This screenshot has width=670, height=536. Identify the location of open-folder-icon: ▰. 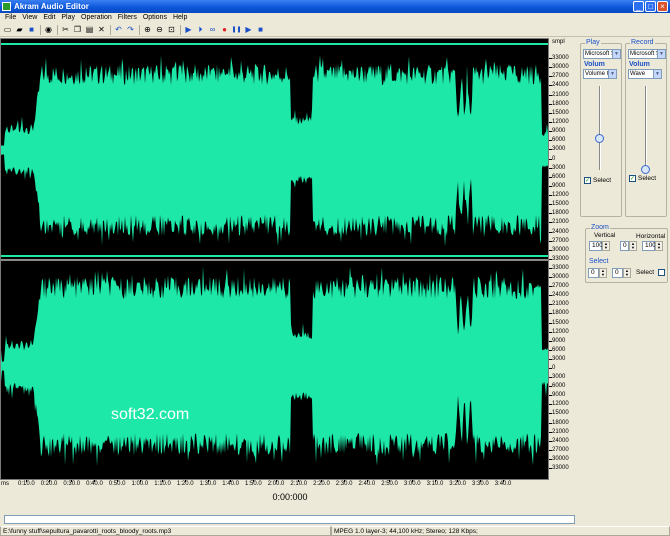
(19, 29).